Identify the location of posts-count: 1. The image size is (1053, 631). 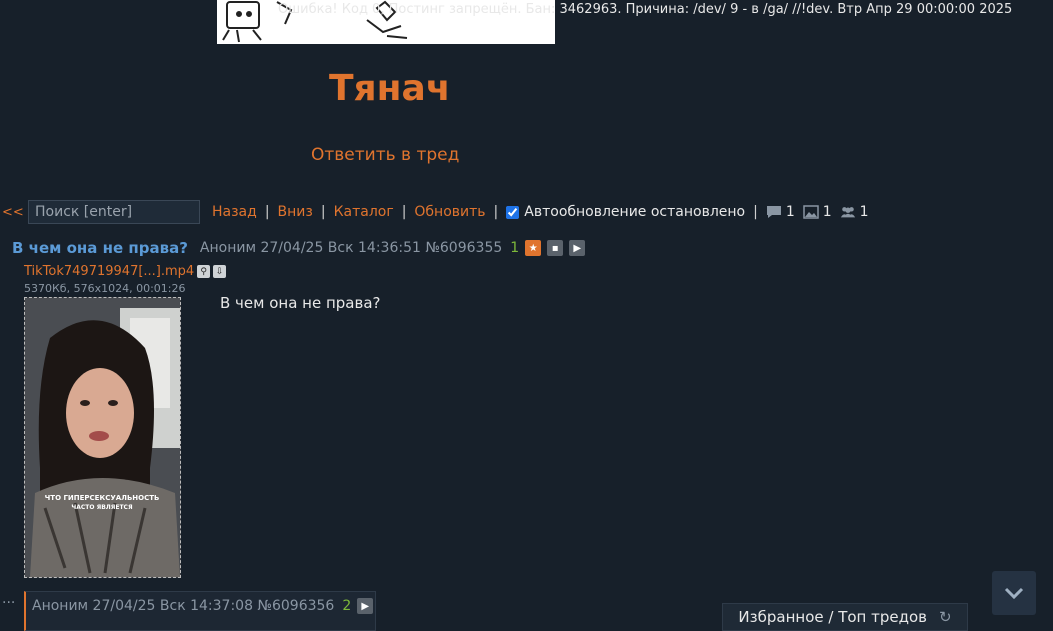
(780, 212).